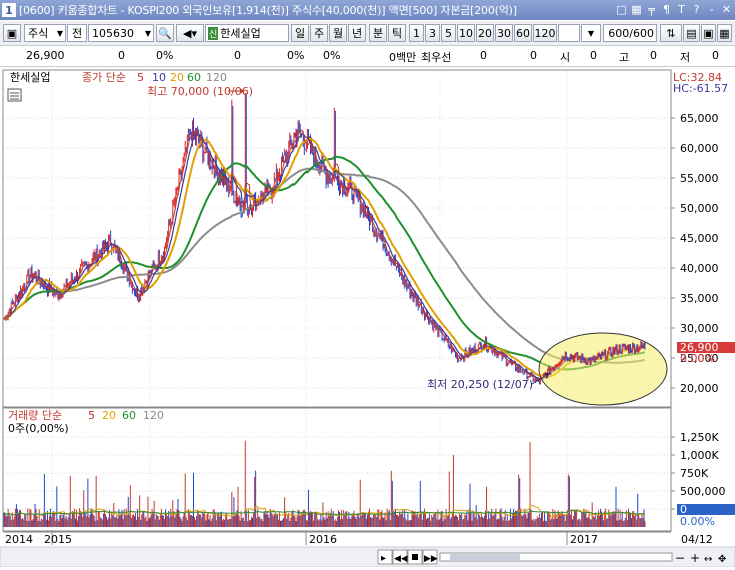 The image size is (735, 570). What do you see at coordinates (699, 455) in the screenshot?
I see `volume-tick-label: 1,000K` at bounding box center [699, 455].